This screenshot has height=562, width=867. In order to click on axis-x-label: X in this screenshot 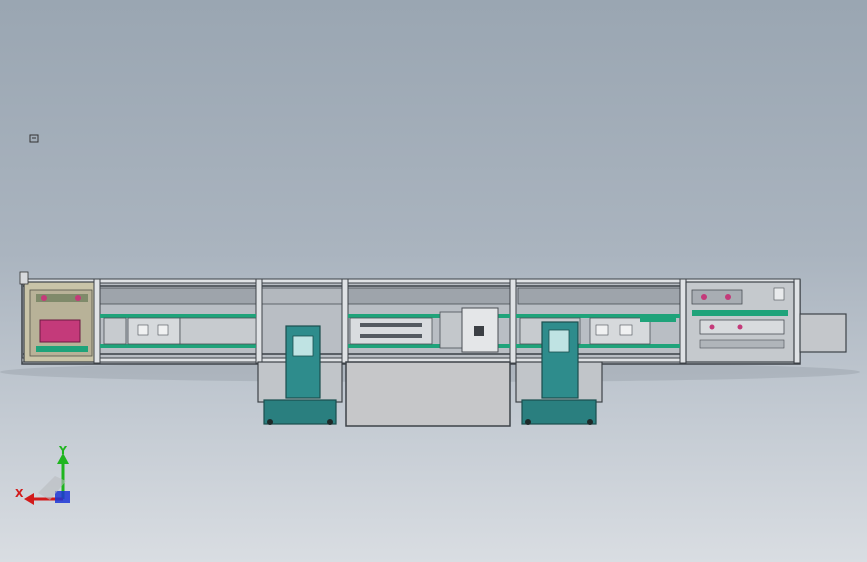, I will do `click(19, 493)`.